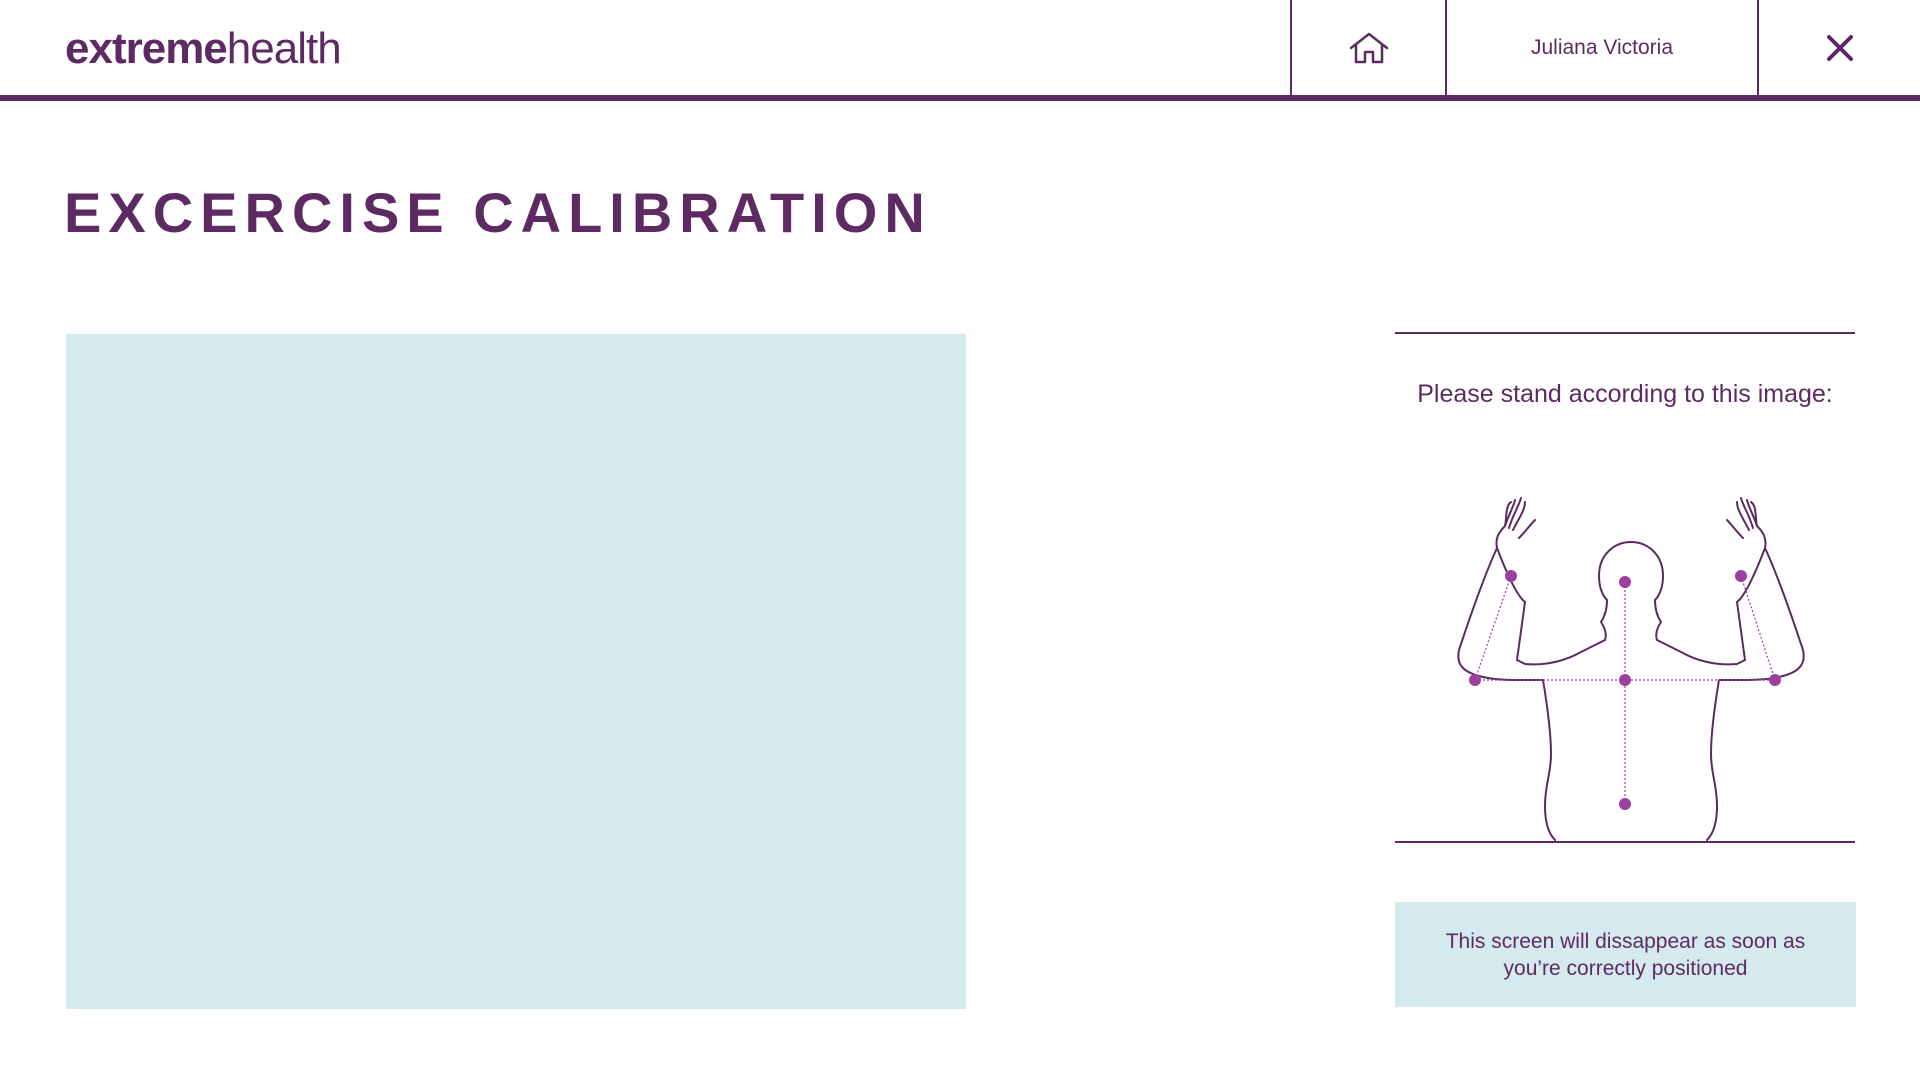 Image resolution: width=1920 pixels, height=1080 pixels. I want to click on home-icon, so click(1368, 47).